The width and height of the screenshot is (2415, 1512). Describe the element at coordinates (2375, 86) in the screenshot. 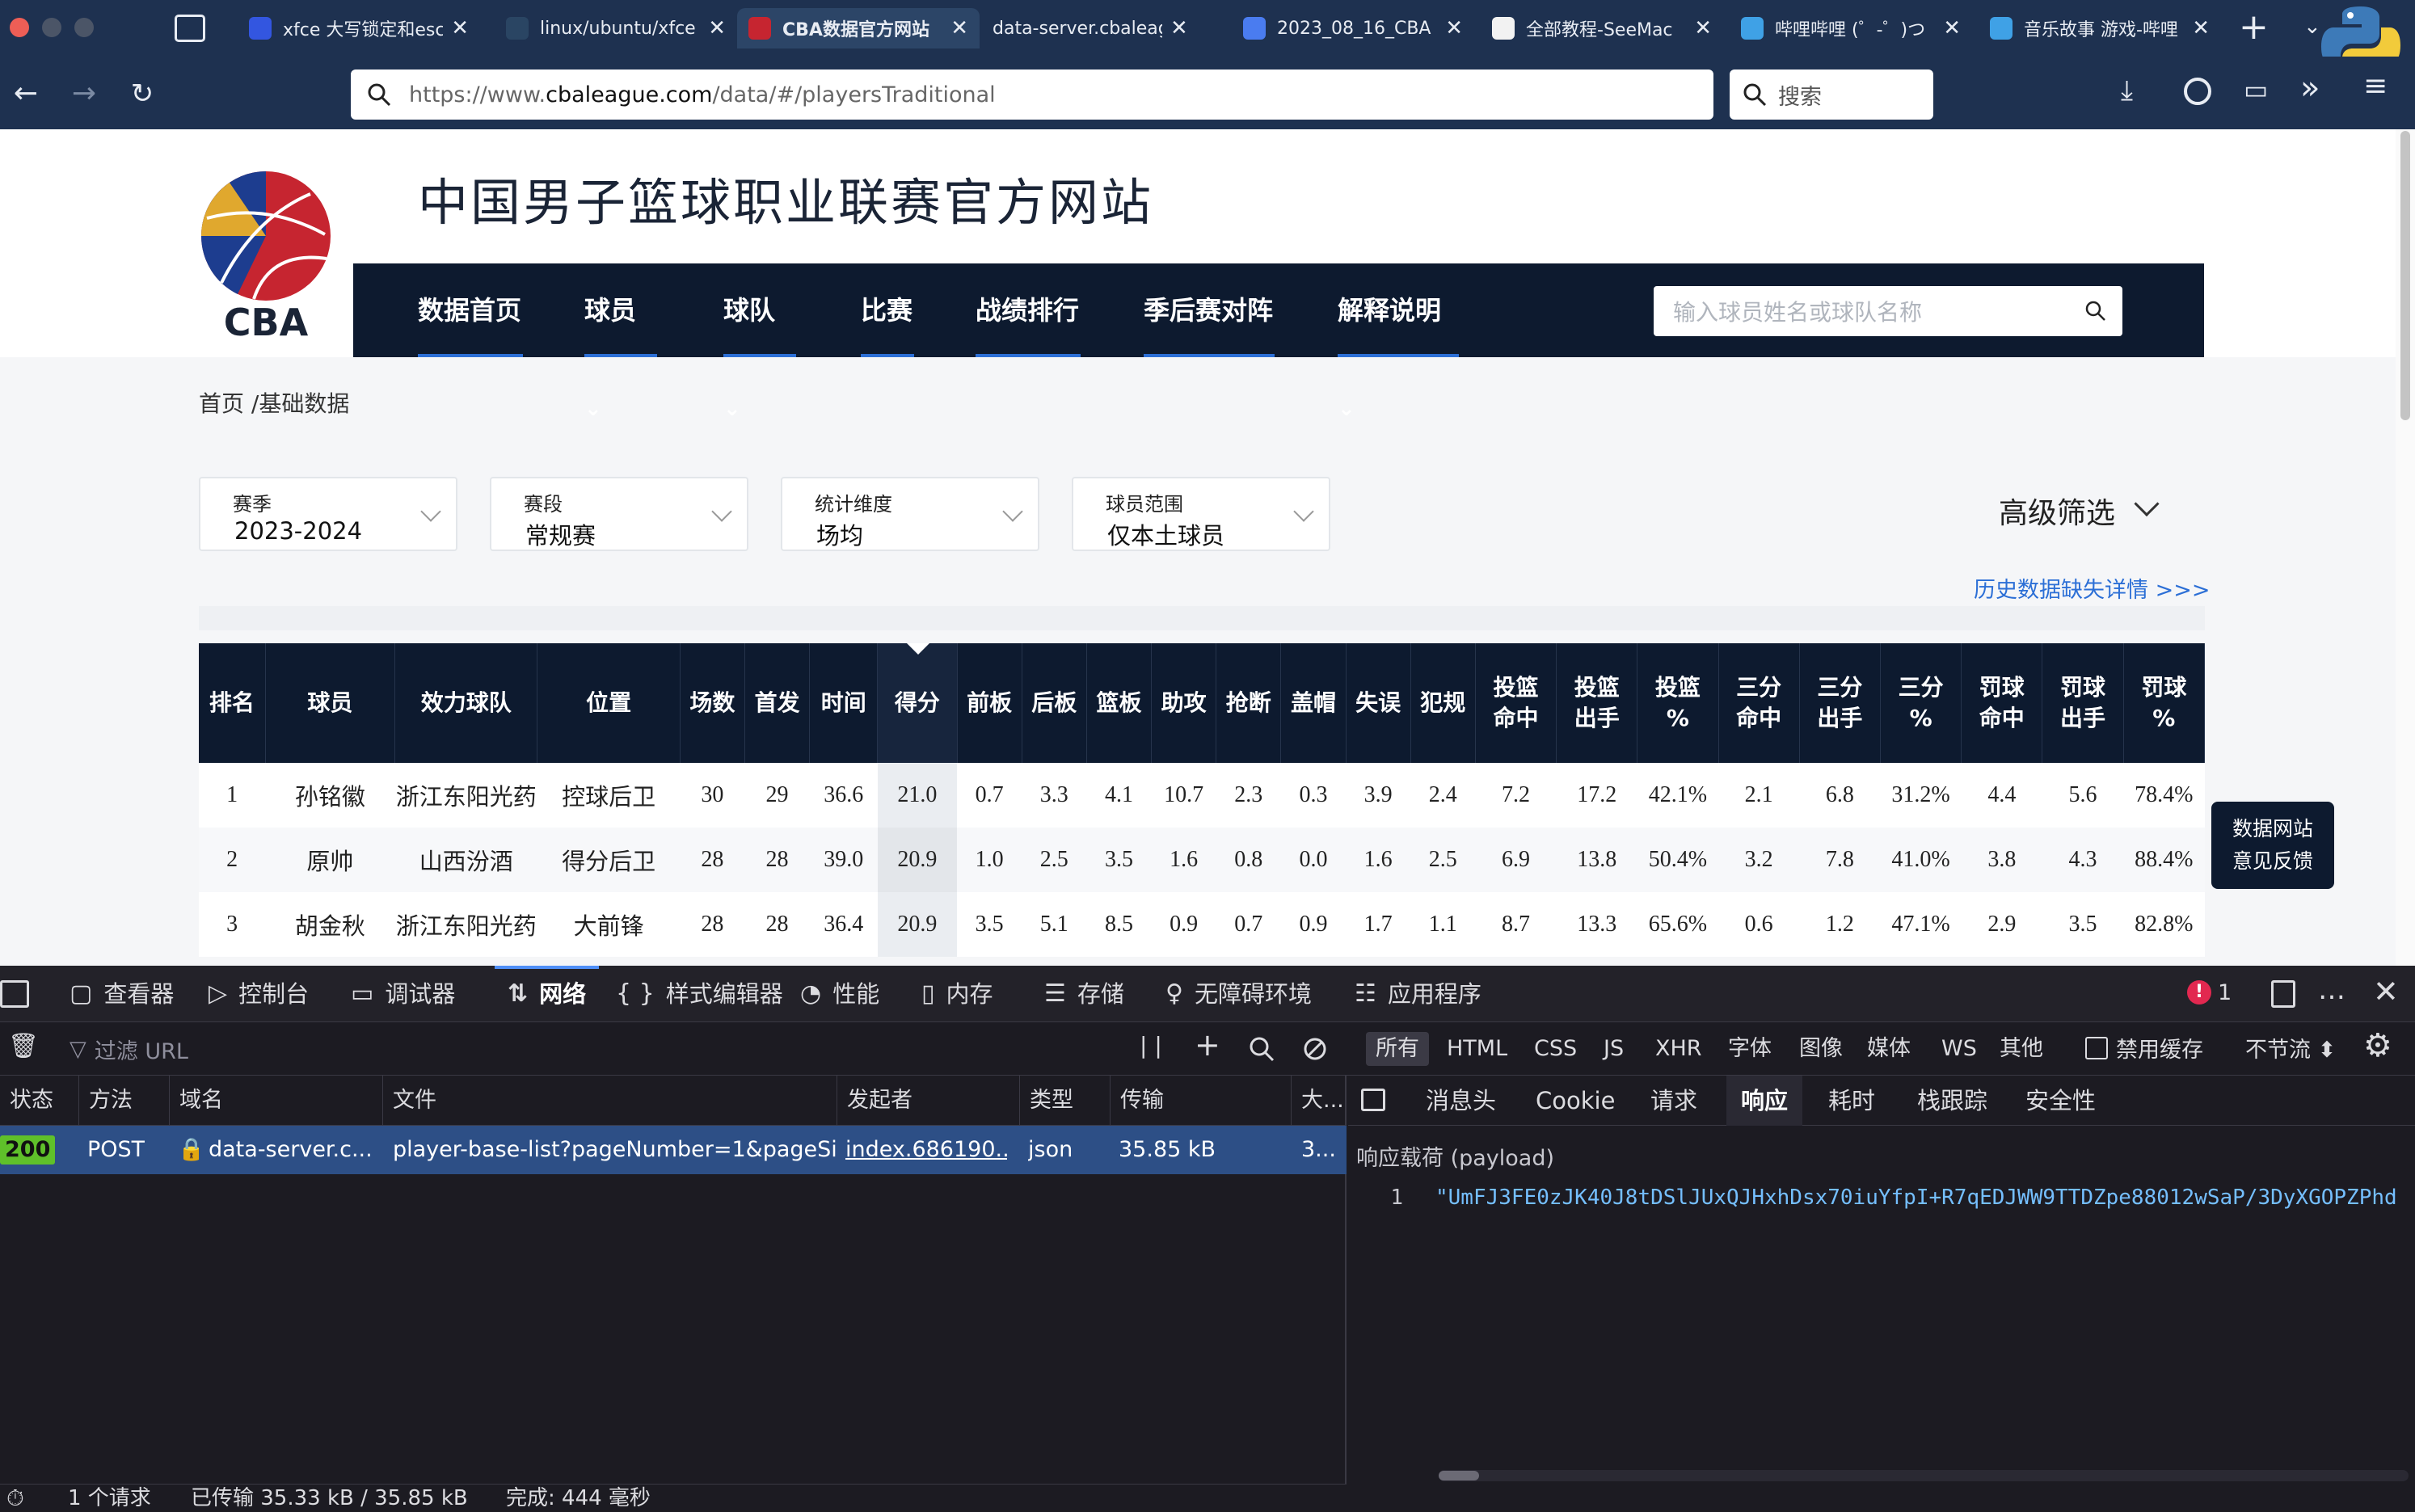

I see `menu-hamburger-icon: ≡` at that location.